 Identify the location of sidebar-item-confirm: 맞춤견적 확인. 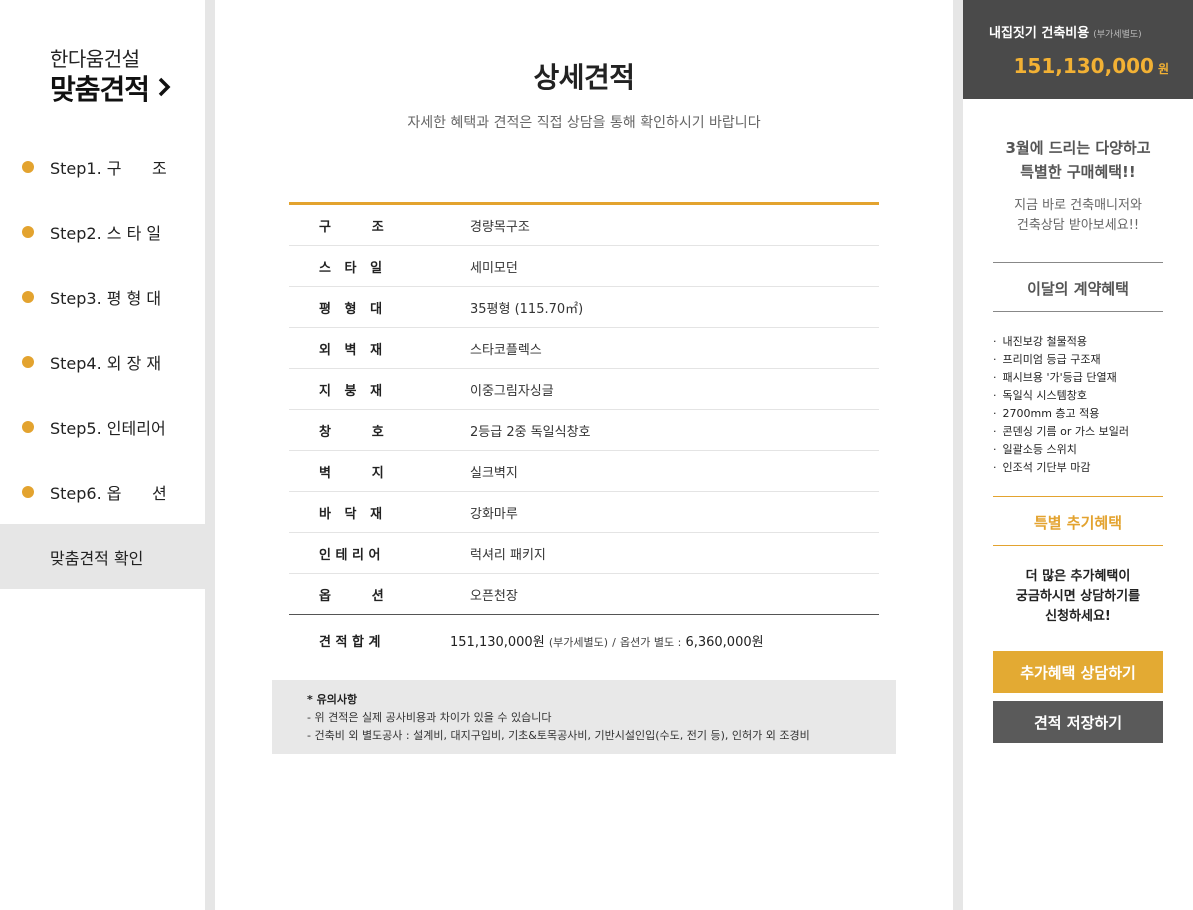
(102, 556).